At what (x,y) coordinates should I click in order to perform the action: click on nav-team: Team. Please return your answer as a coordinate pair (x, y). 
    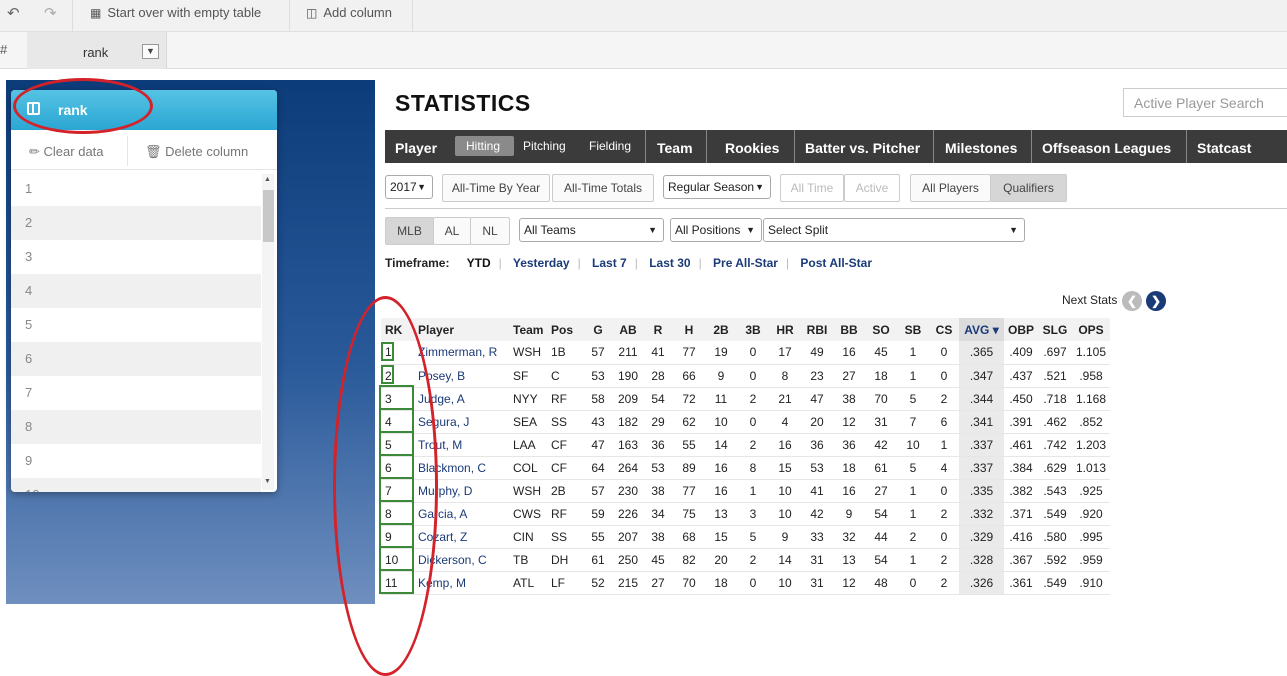
    Looking at the image, I should click on (675, 148).